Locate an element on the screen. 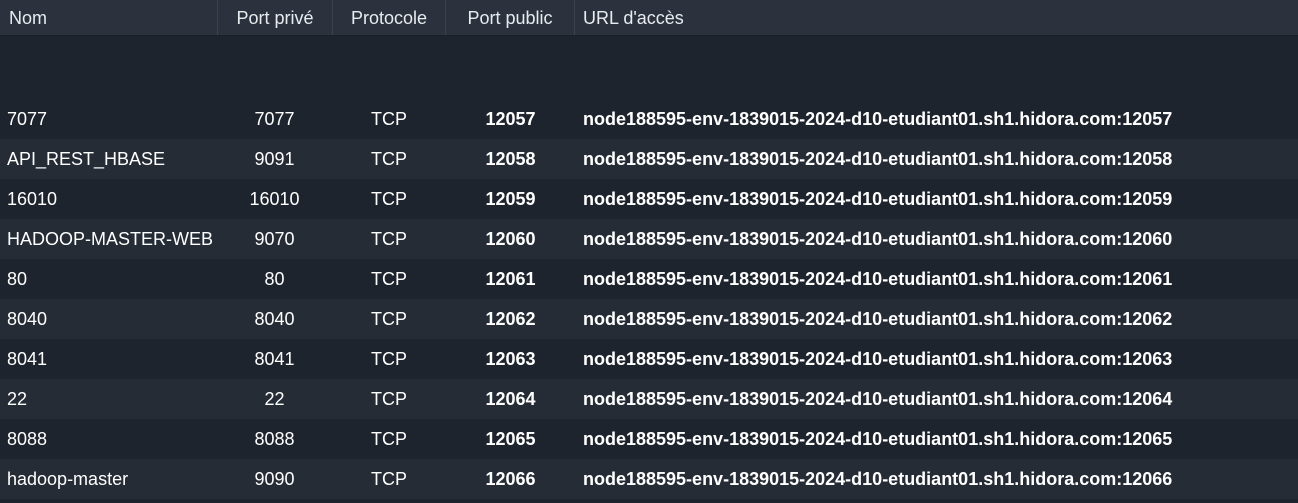  cell-public-port: 12063 is located at coordinates (510, 359).